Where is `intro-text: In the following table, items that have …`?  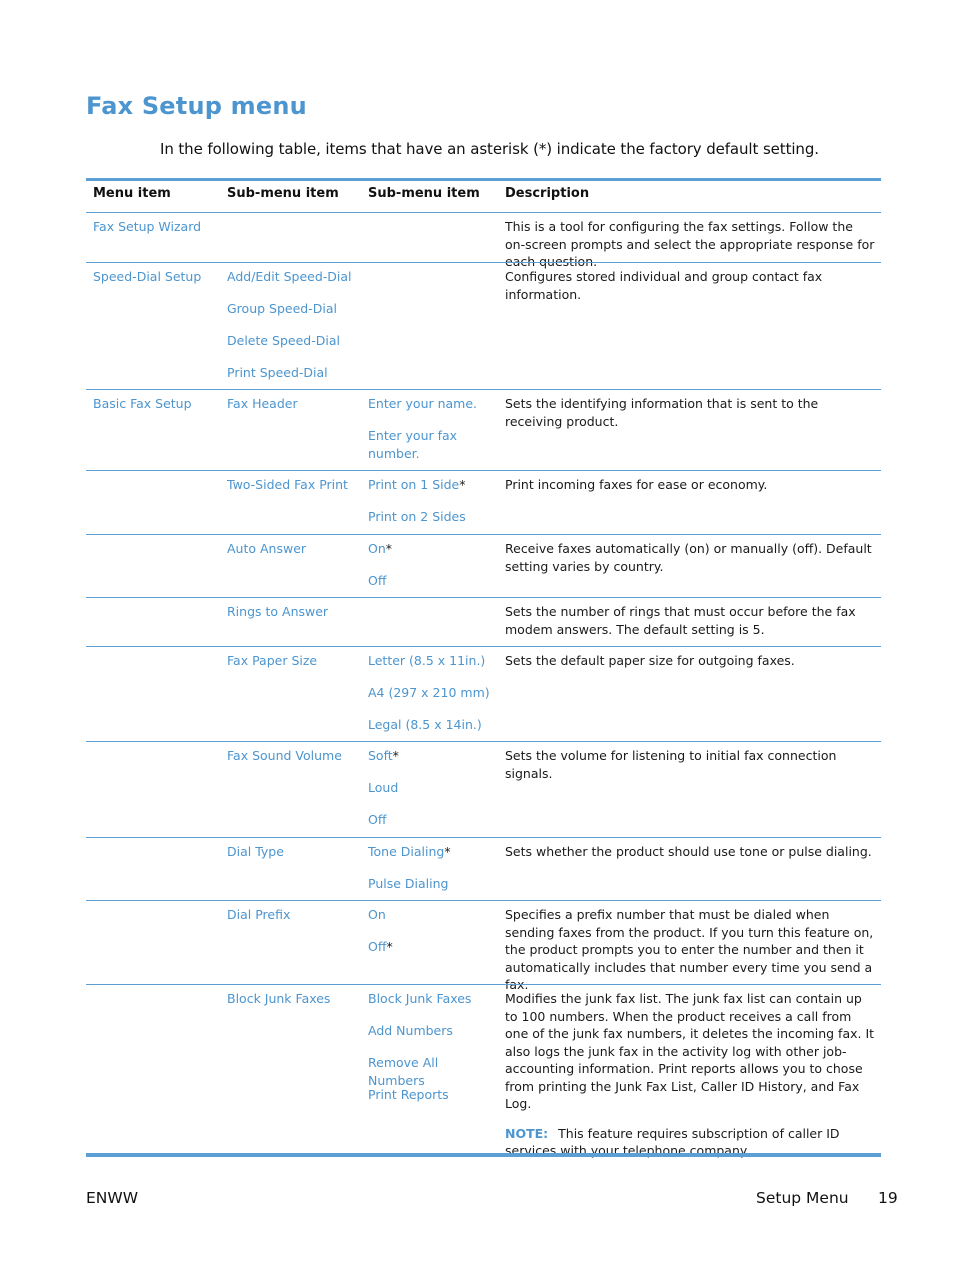 intro-text: In the following table, items that have … is located at coordinates (489, 149).